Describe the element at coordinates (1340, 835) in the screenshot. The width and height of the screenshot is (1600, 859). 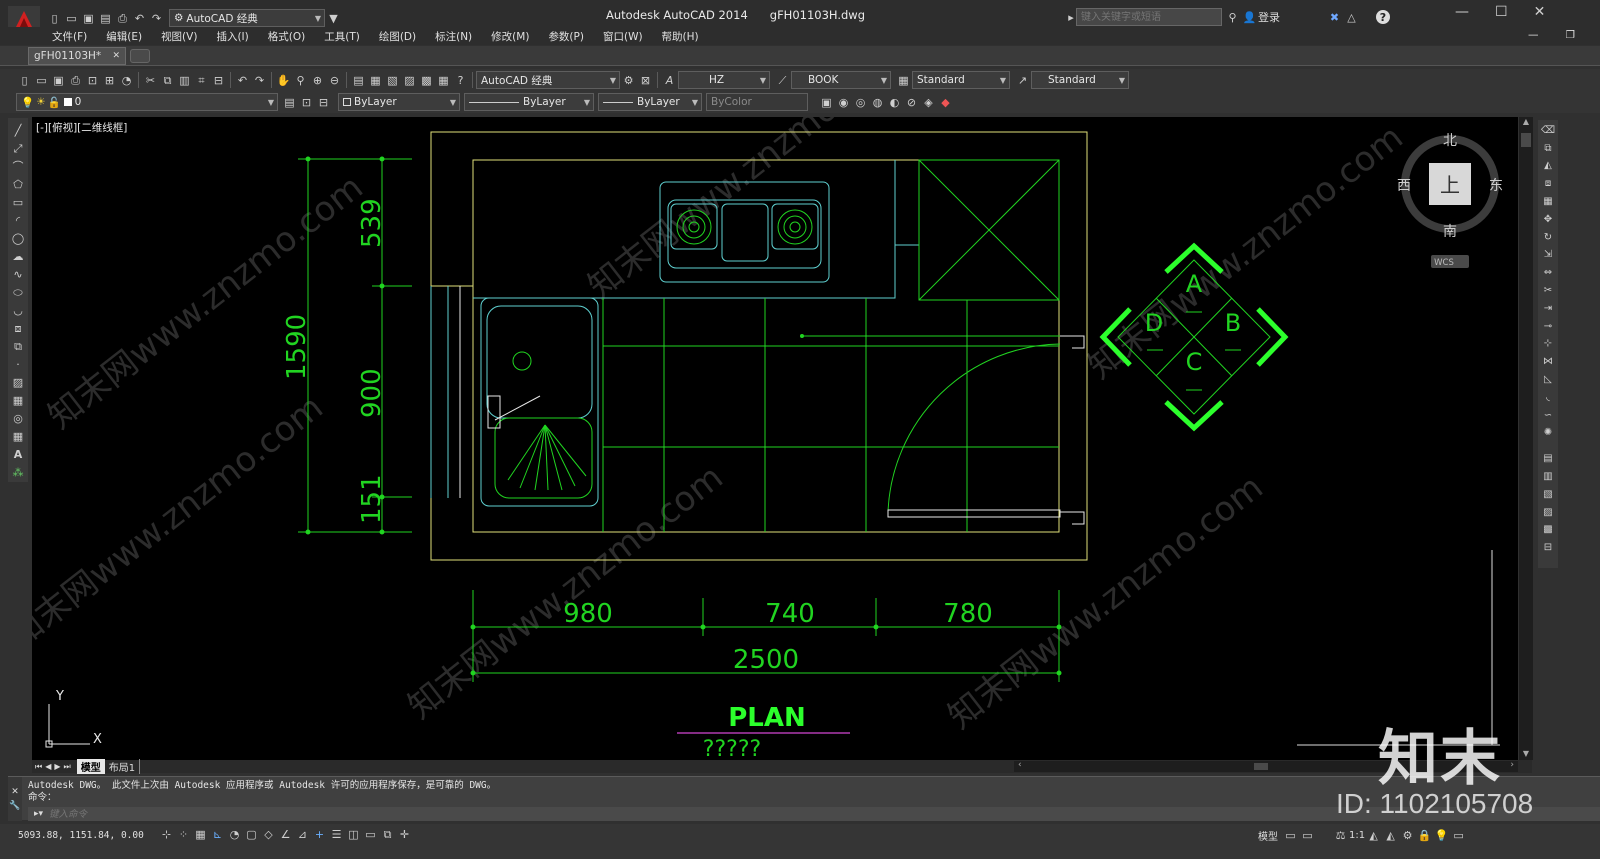
I see `annotation-scale-icon: ⚖` at that location.